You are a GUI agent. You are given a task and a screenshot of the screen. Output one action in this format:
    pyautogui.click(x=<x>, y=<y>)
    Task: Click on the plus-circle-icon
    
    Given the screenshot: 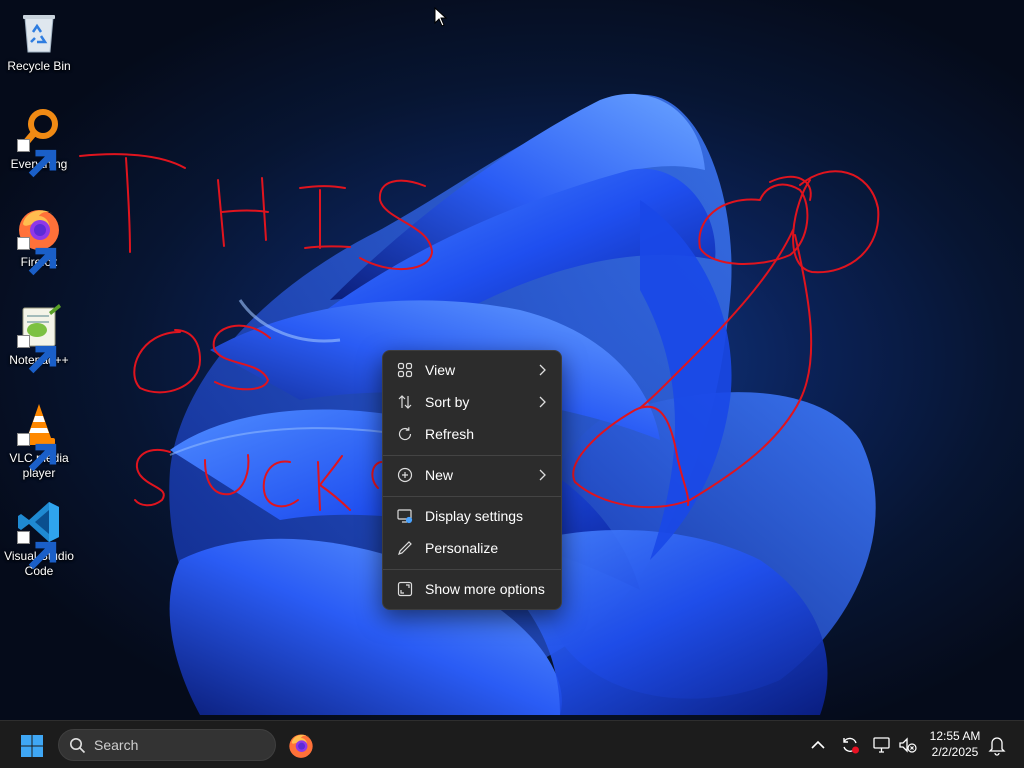 What is the action you would take?
    pyautogui.click(x=405, y=475)
    